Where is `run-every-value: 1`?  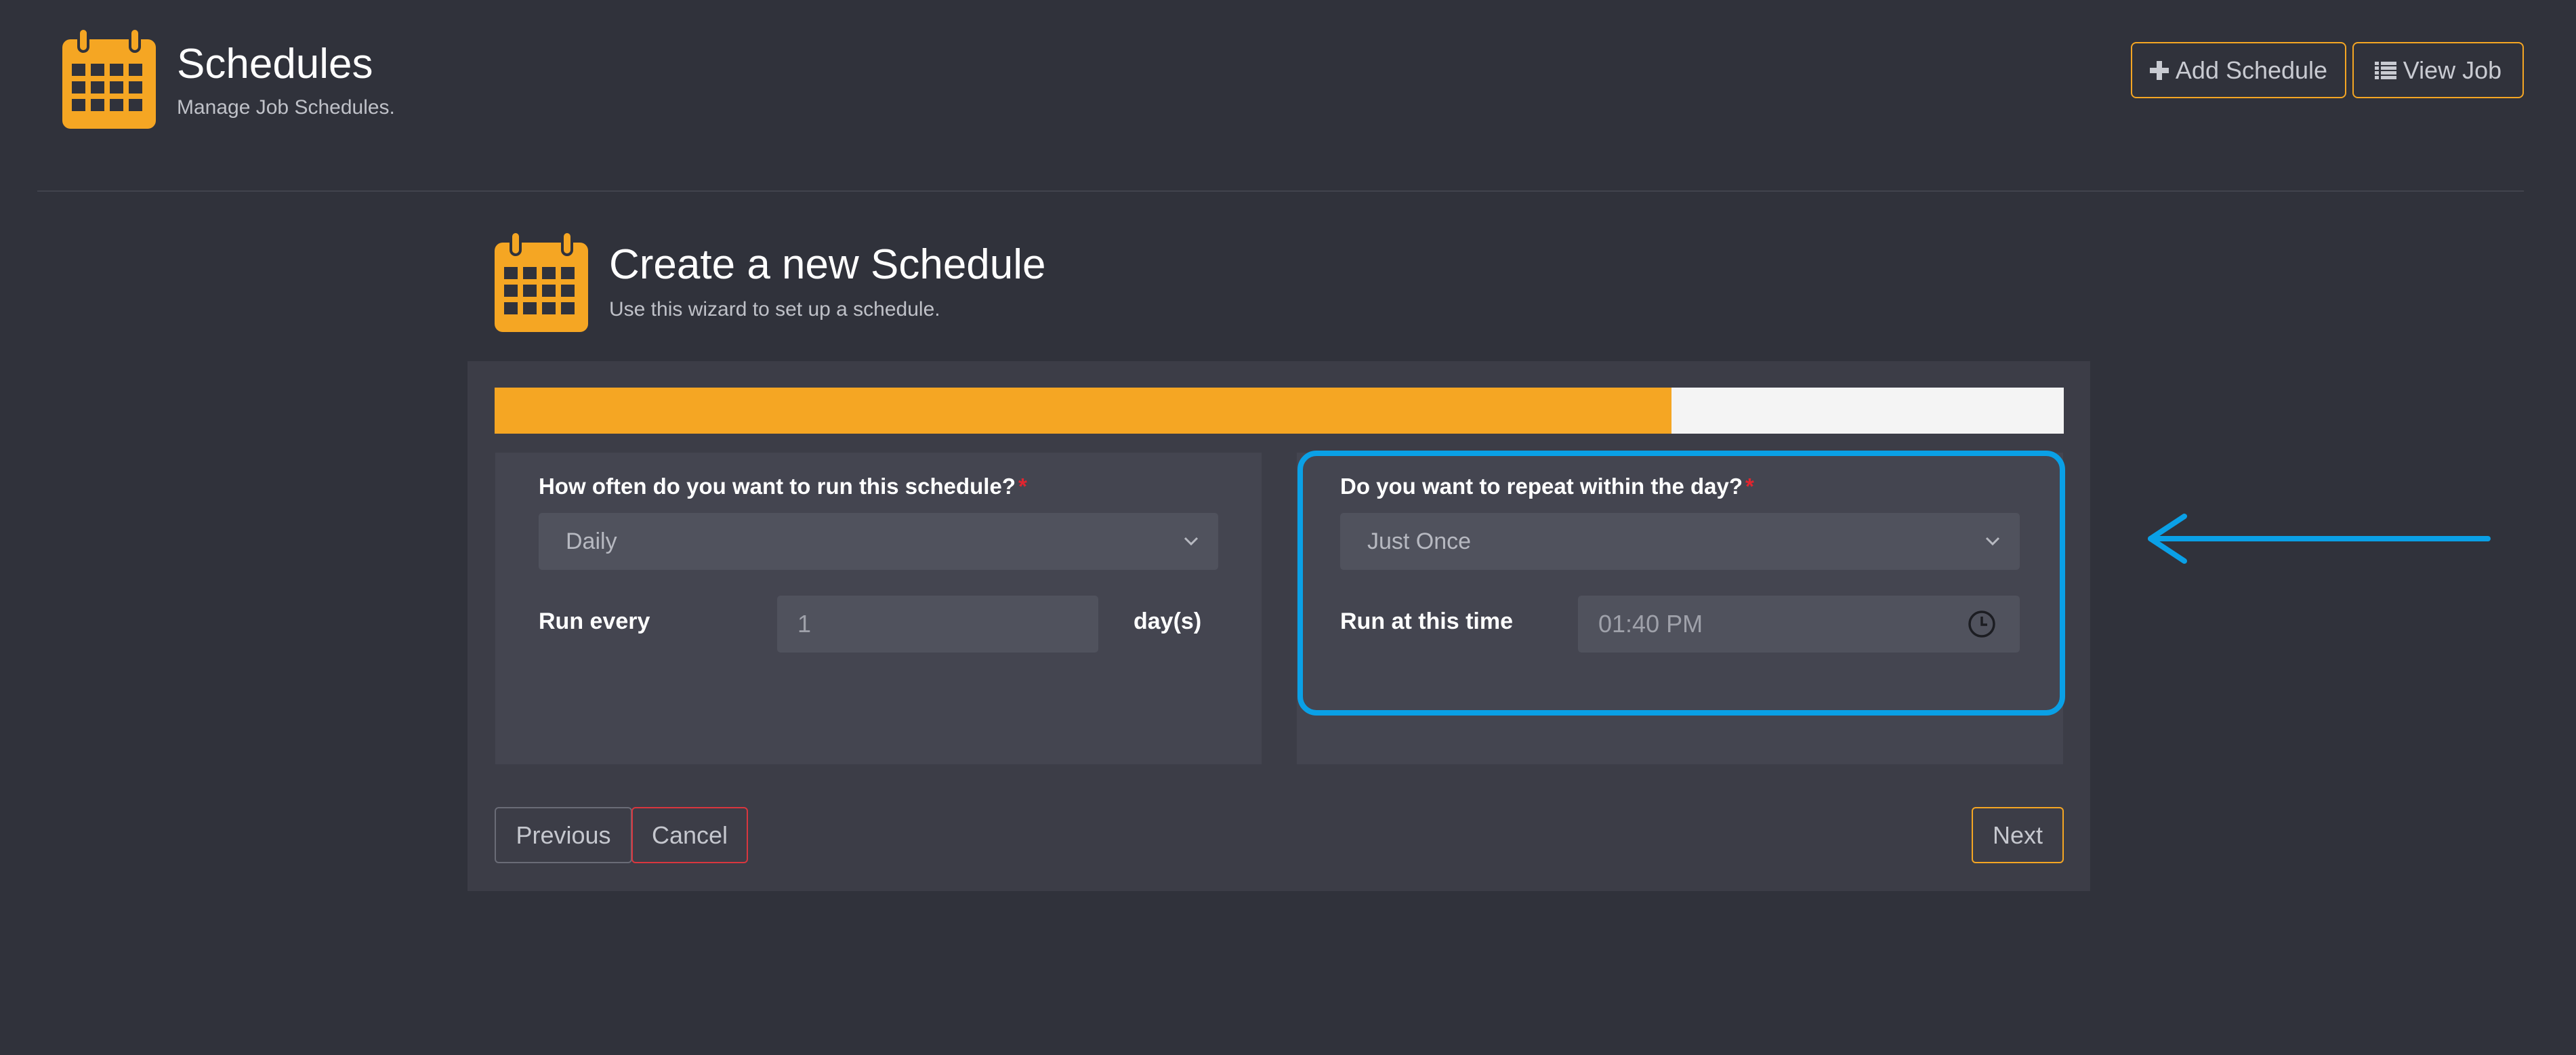 run-every-value: 1 is located at coordinates (804, 624).